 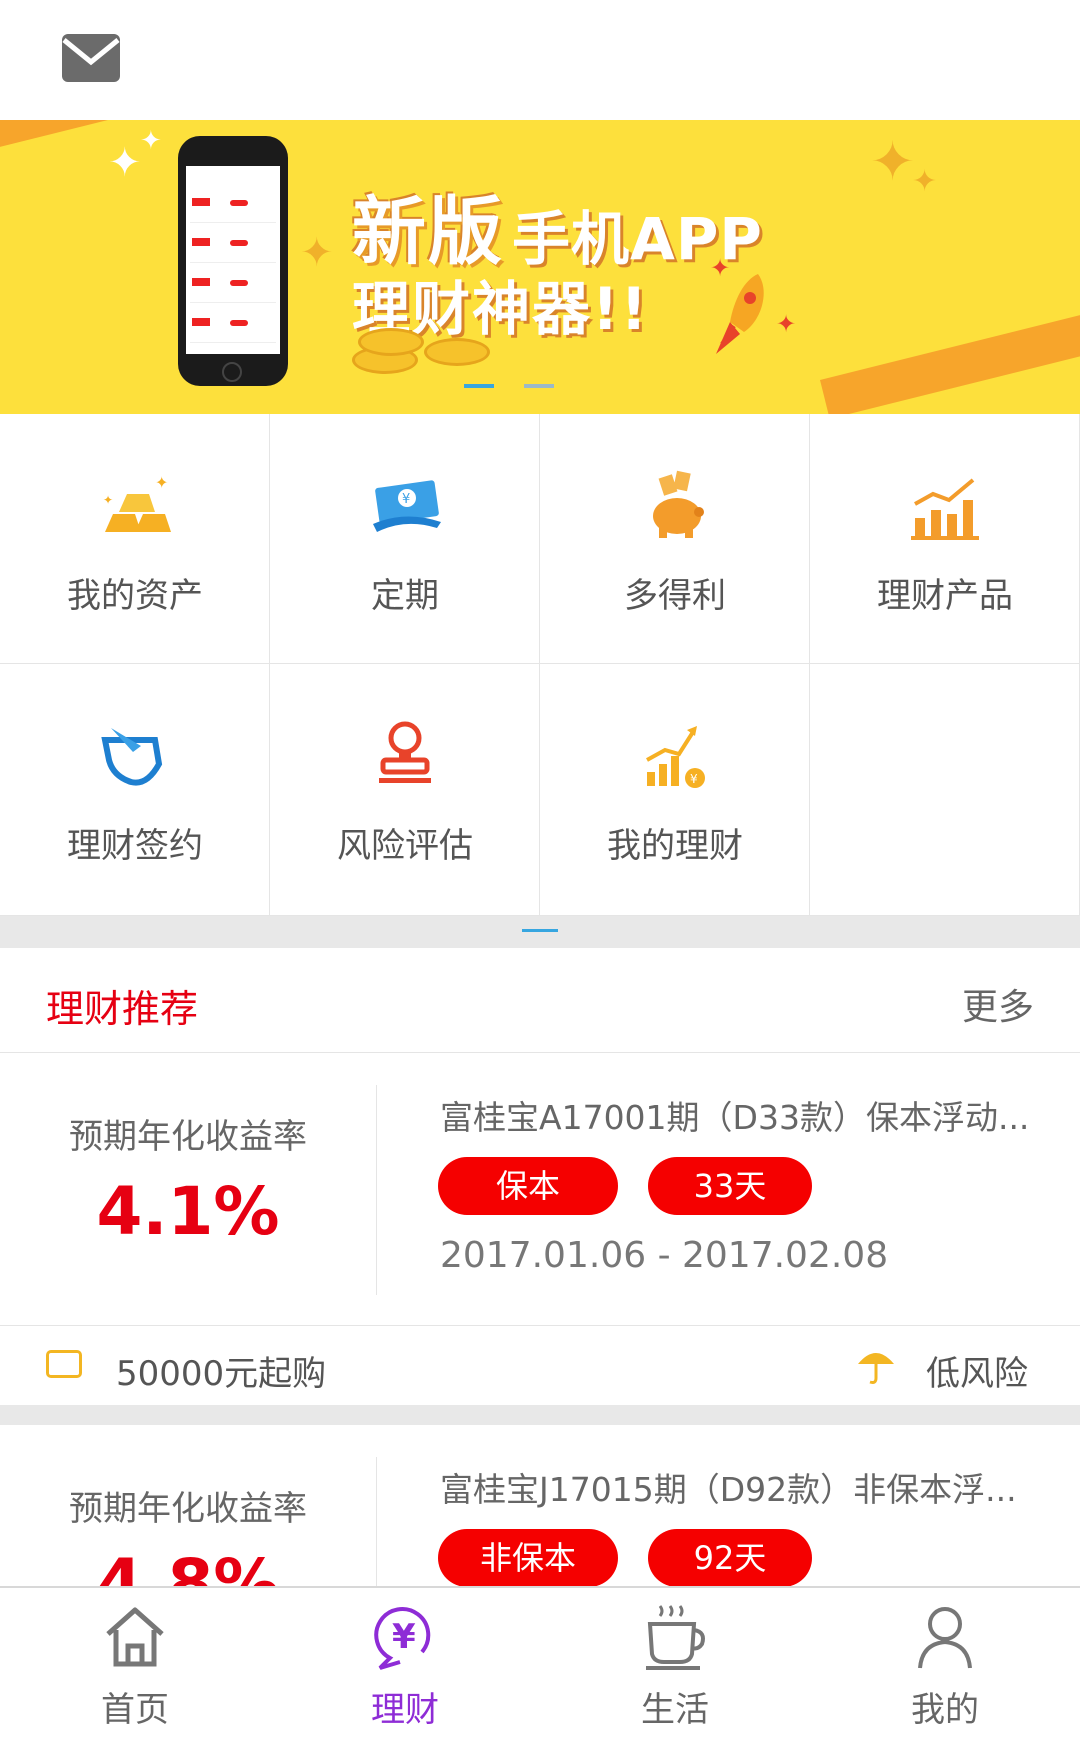 I want to click on tag-duration: 33天, so click(x=730, y=1186).